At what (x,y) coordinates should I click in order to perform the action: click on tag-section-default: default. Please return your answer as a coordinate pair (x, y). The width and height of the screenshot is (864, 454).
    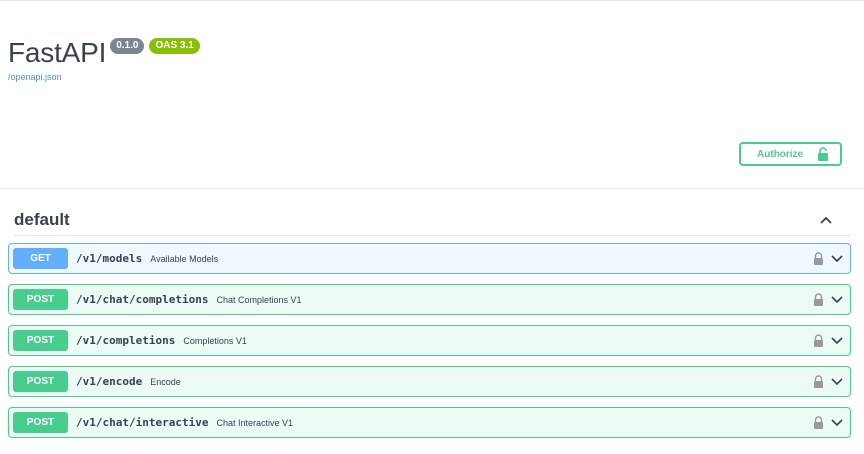
    Looking at the image, I should click on (432, 220).